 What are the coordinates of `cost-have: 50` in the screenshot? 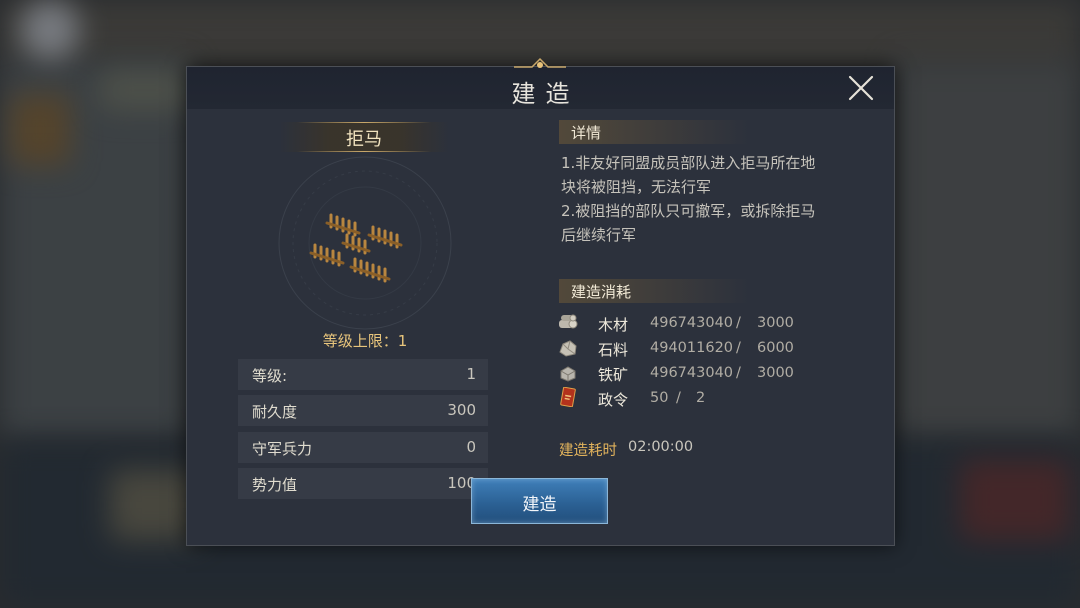 It's located at (659, 398).